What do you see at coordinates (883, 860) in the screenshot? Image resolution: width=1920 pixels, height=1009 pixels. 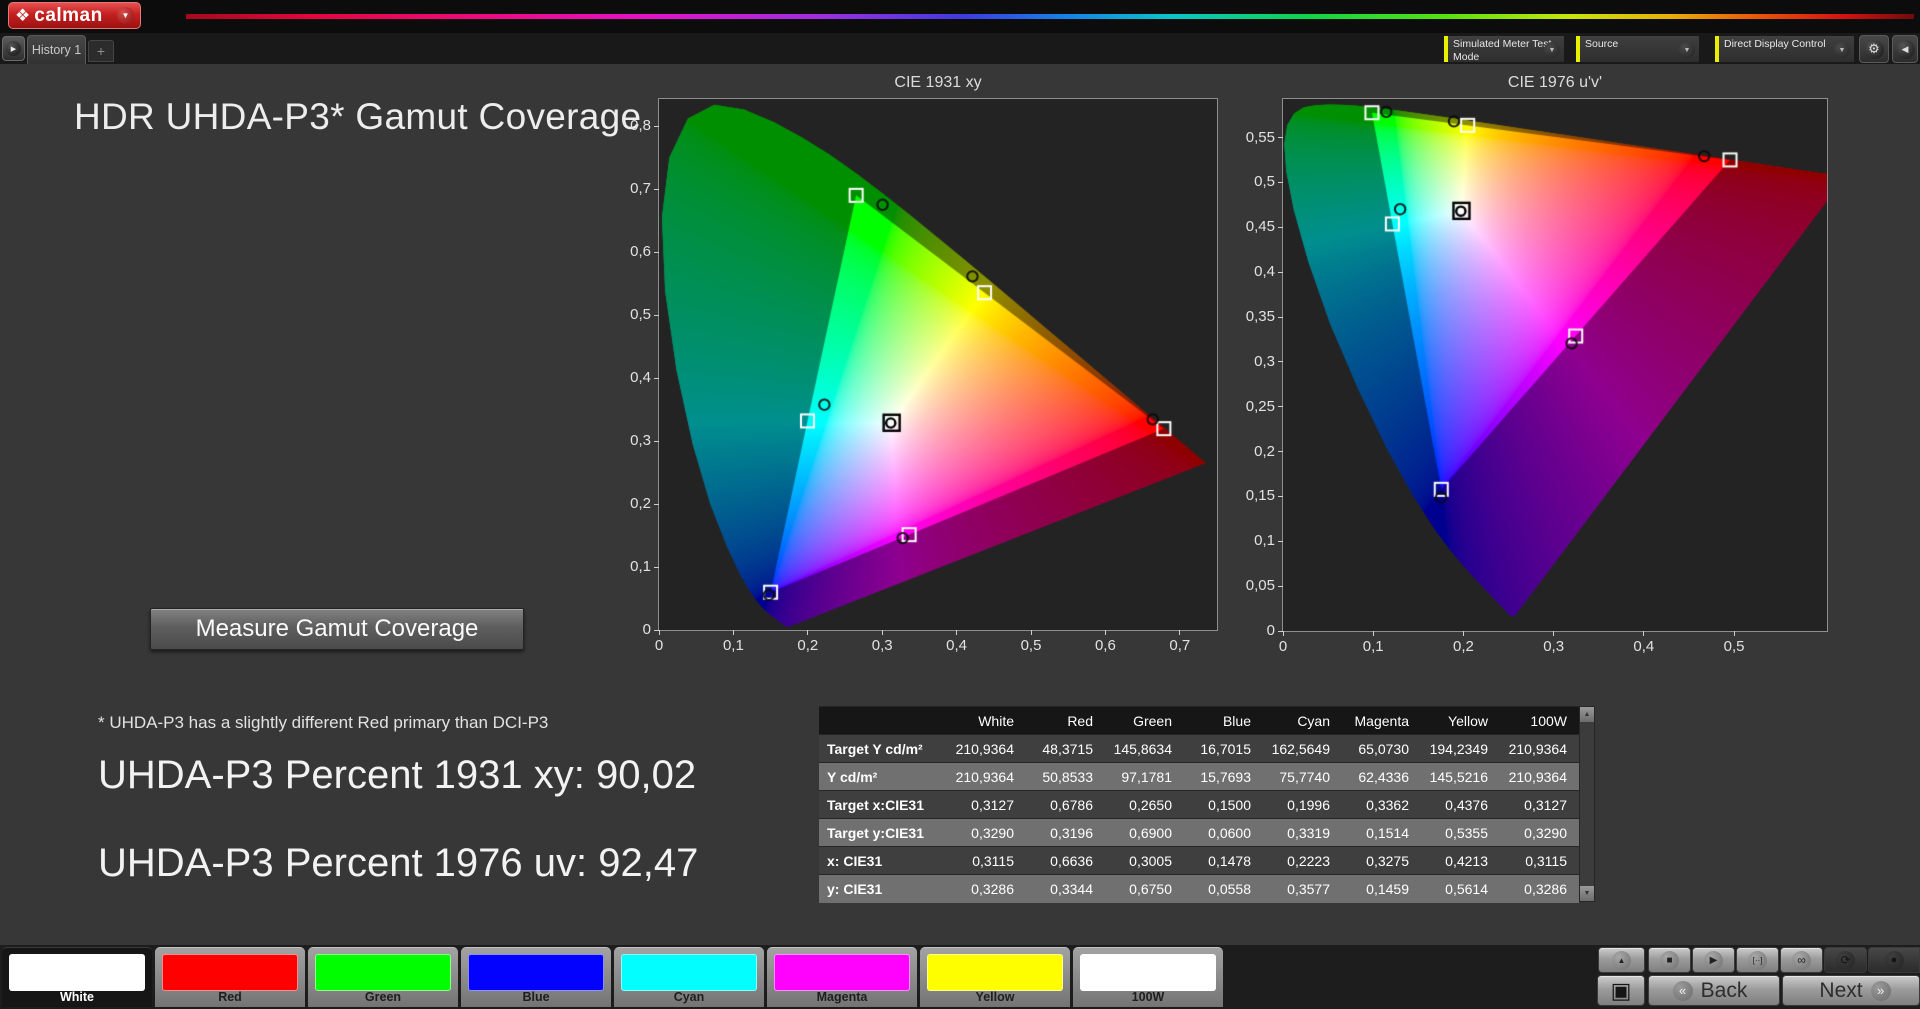 I see `row-label: x: CIE31` at bounding box center [883, 860].